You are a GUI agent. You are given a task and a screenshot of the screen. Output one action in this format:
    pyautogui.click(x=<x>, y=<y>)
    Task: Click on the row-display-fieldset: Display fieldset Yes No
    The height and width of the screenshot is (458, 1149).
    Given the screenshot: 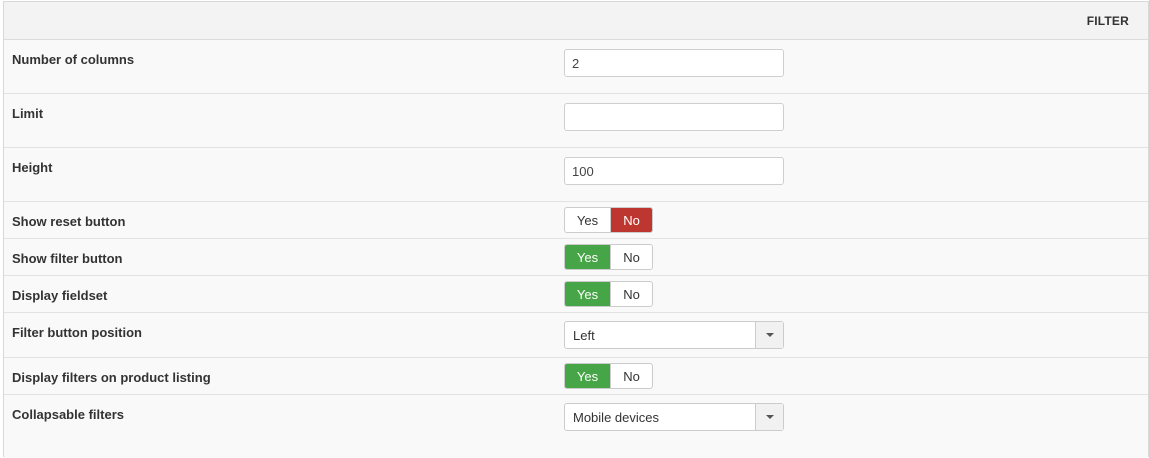 What is the action you would take?
    pyautogui.click(x=576, y=294)
    